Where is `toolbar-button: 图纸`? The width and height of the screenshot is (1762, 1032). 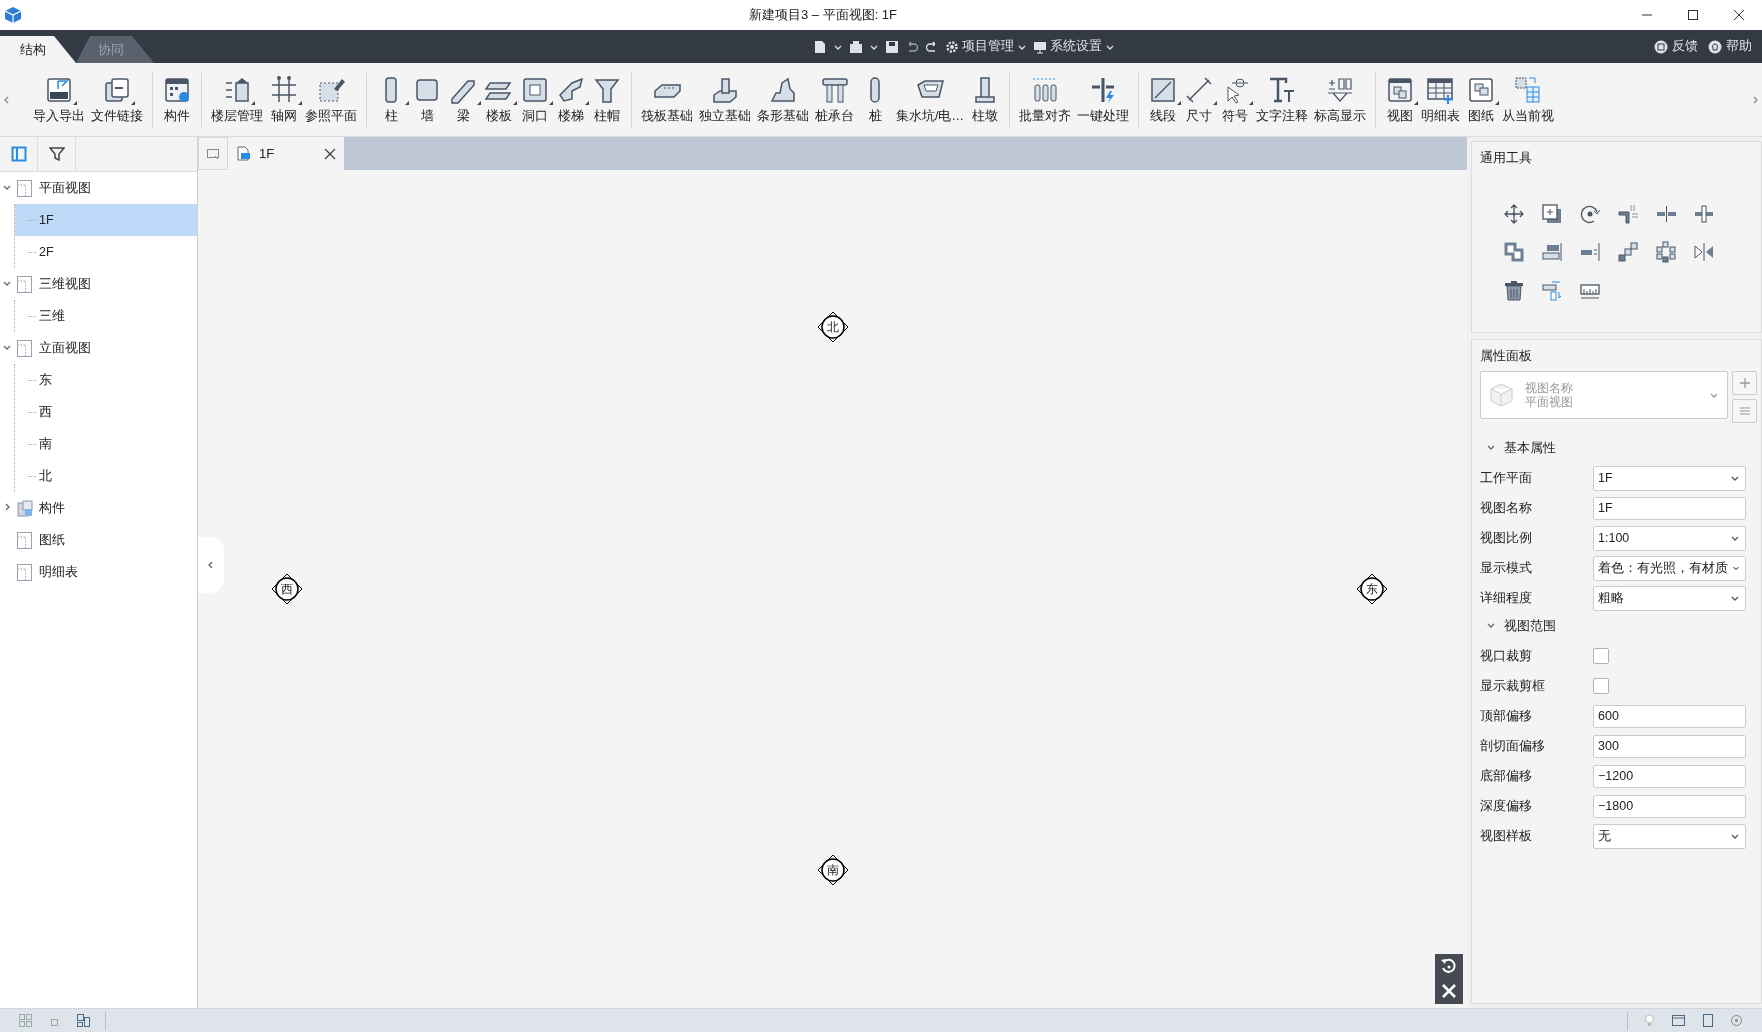 toolbar-button: 图纸 is located at coordinates (1481, 99).